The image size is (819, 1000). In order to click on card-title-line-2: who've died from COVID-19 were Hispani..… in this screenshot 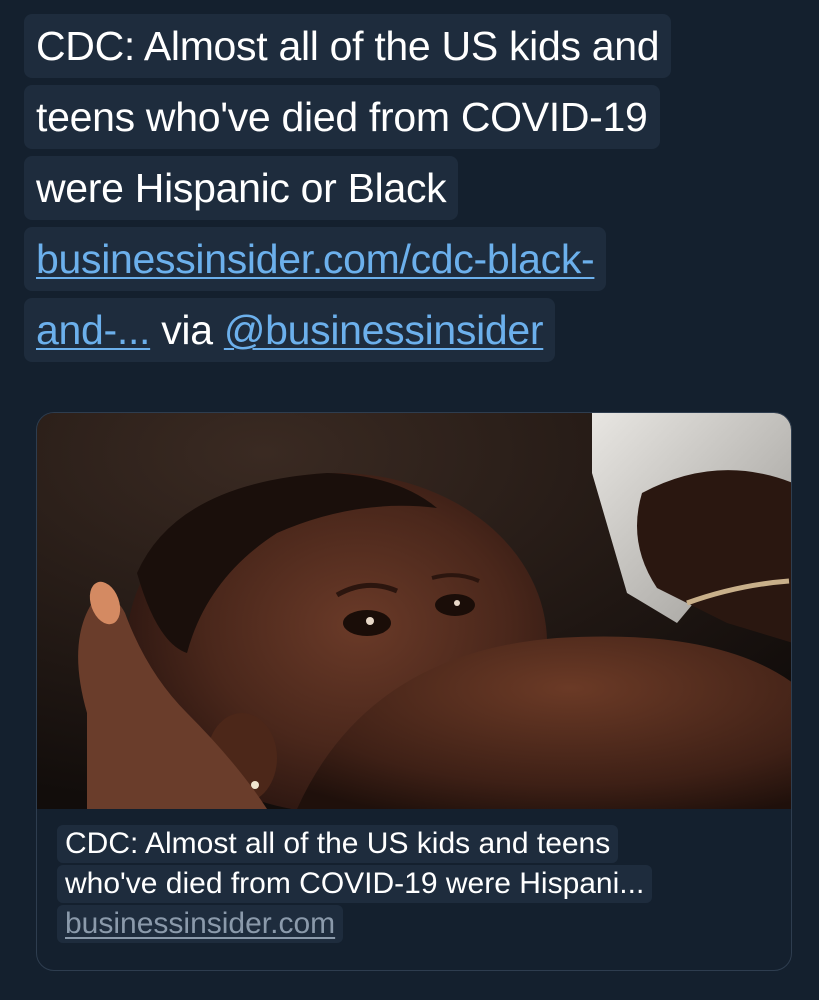, I will do `click(355, 884)`.